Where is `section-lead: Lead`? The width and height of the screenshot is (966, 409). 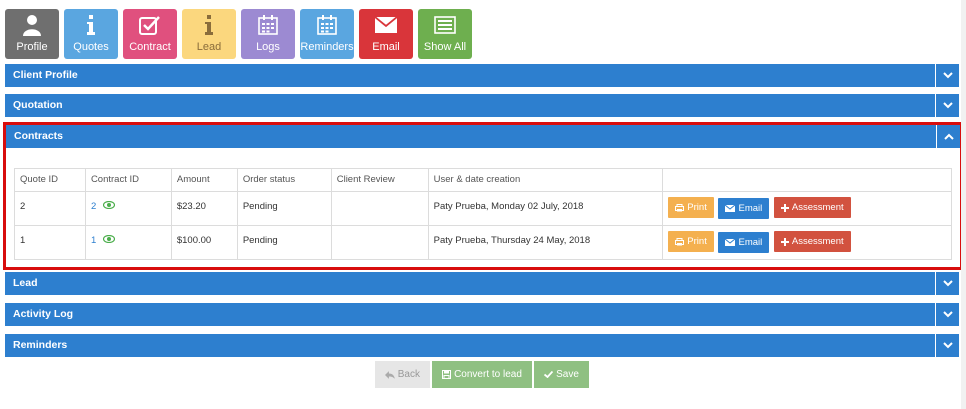 section-lead: Lead is located at coordinates (482, 283).